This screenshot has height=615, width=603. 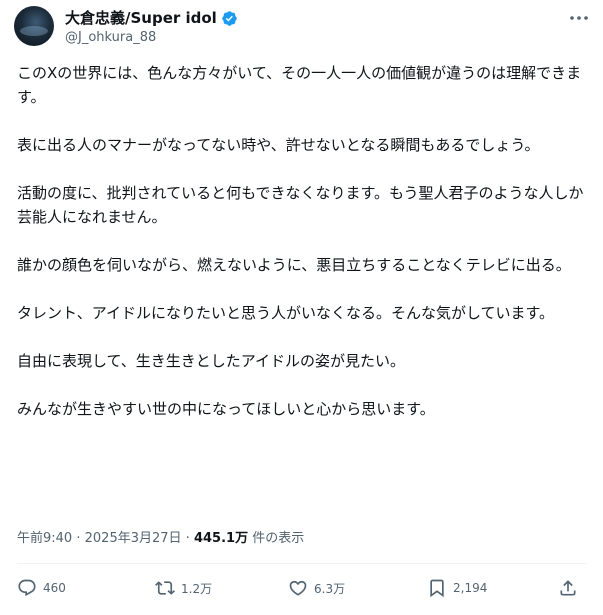 What do you see at coordinates (211, 361) in the screenshot?
I see `post-paragraph: 自由に表現して、生き生きとしたアイドルの姿が見たい。` at bounding box center [211, 361].